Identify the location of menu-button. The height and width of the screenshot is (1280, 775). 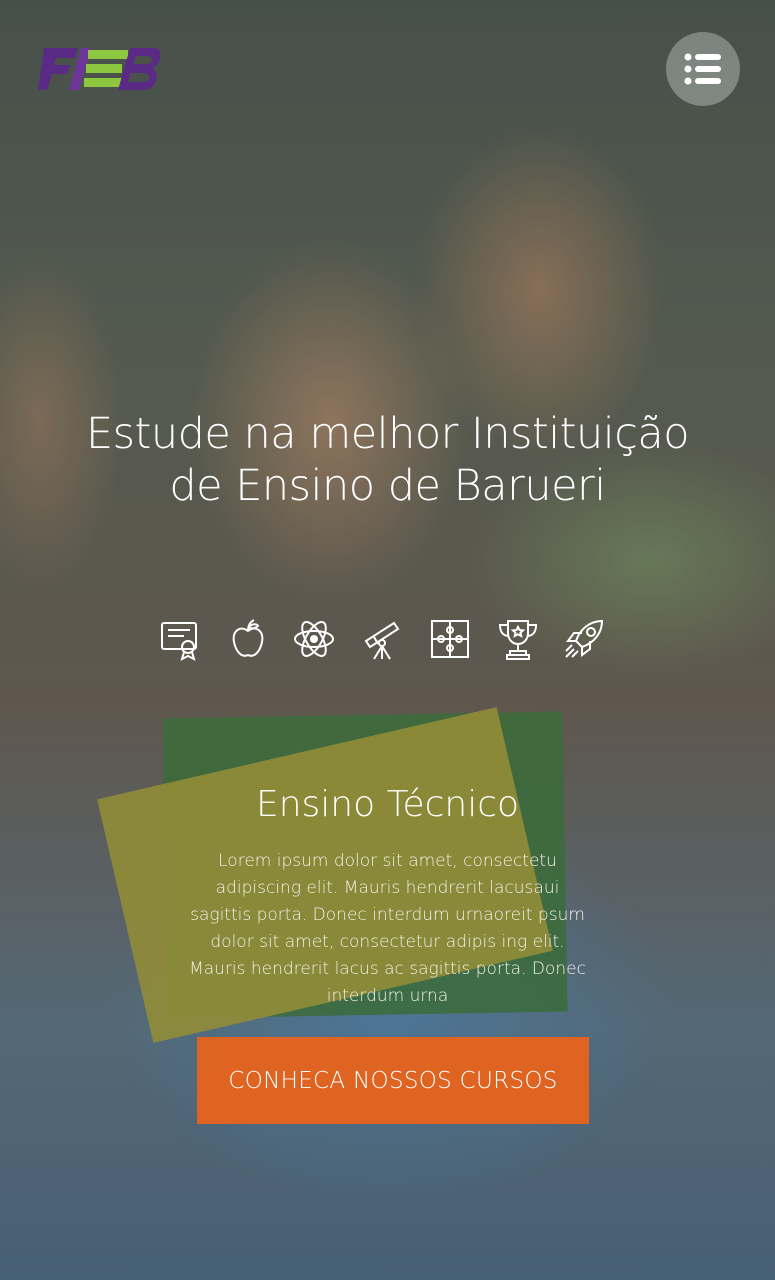
(703, 69).